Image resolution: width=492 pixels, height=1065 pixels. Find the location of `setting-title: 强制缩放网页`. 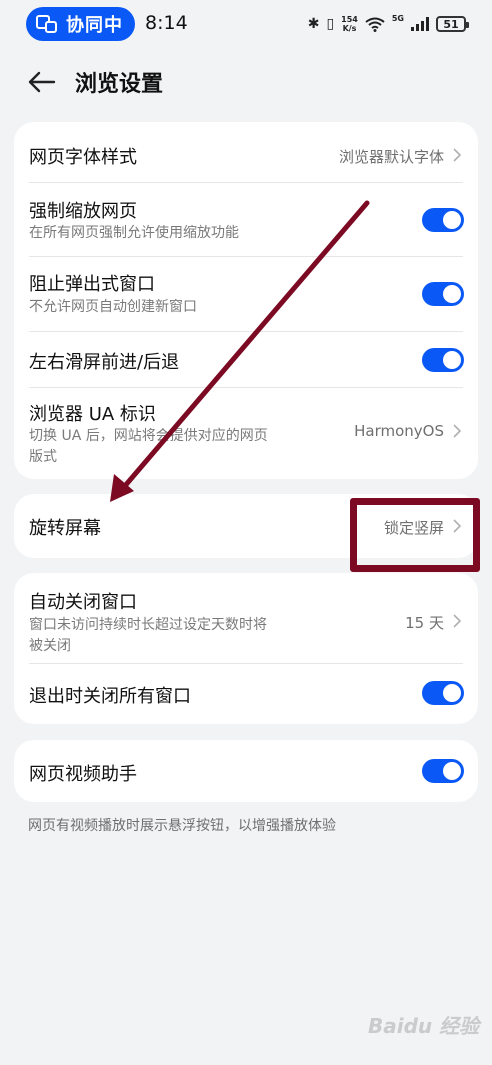

setting-title: 强制缩放网页 is located at coordinates (83, 211).